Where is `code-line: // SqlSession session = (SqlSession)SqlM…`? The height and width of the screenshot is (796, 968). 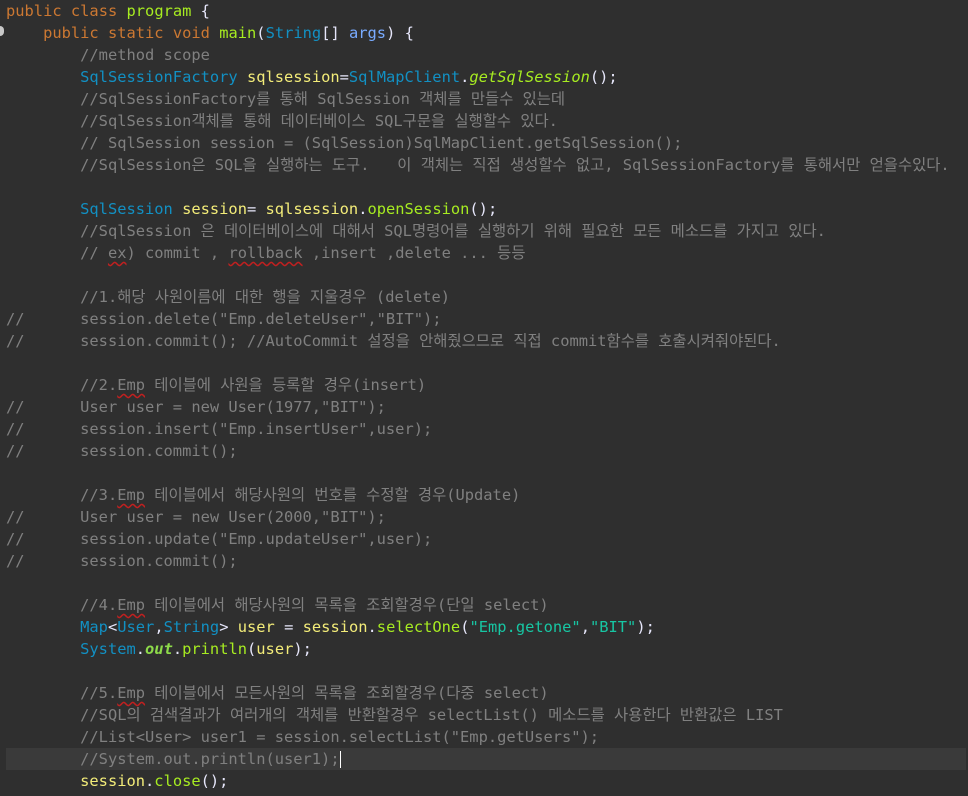
code-line: // SqlSession session = (SqlSession)SqlM… is located at coordinates (486, 143).